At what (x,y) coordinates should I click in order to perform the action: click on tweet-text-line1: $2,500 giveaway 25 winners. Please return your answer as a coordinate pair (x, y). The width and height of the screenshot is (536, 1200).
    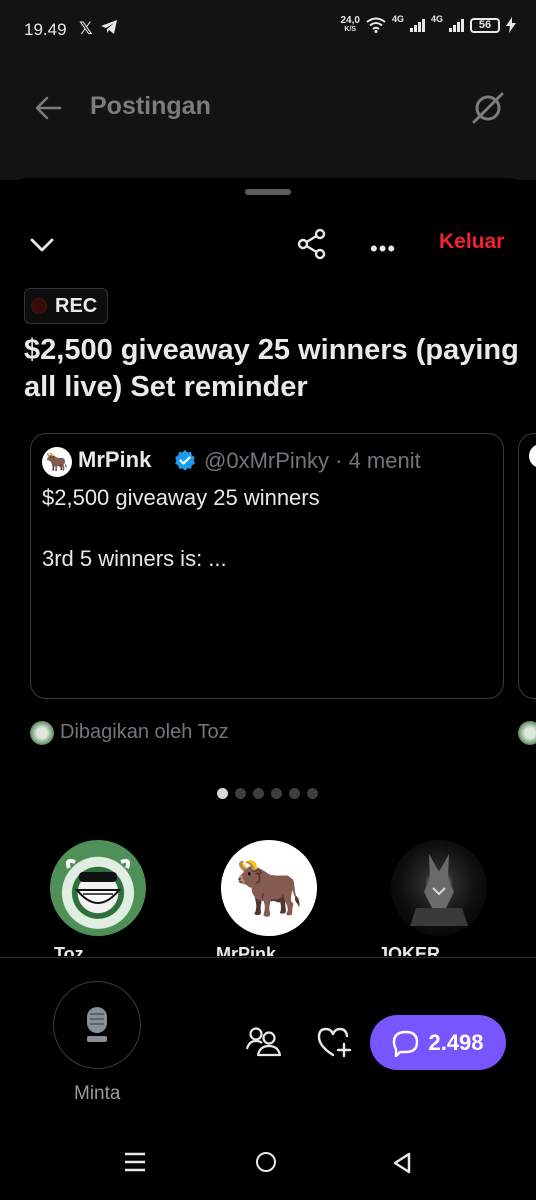
    Looking at the image, I should click on (181, 497).